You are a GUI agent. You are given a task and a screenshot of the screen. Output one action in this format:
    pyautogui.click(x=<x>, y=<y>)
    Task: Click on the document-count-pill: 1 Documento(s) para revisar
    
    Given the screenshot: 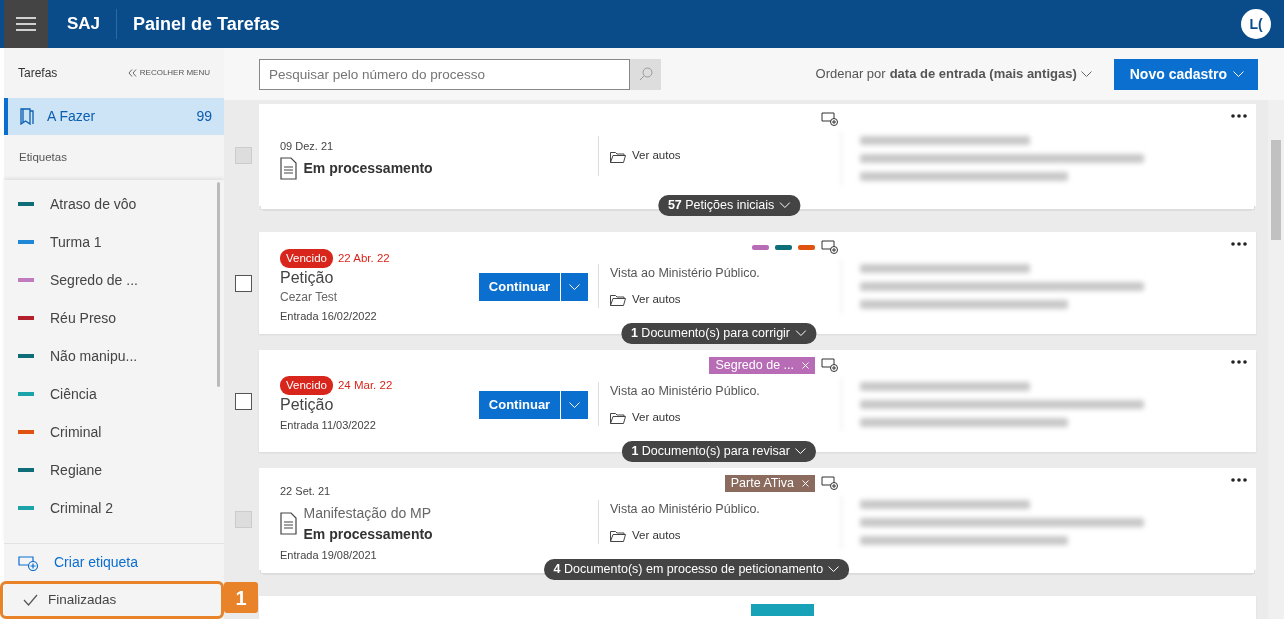 What is the action you would take?
    pyautogui.click(x=718, y=451)
    